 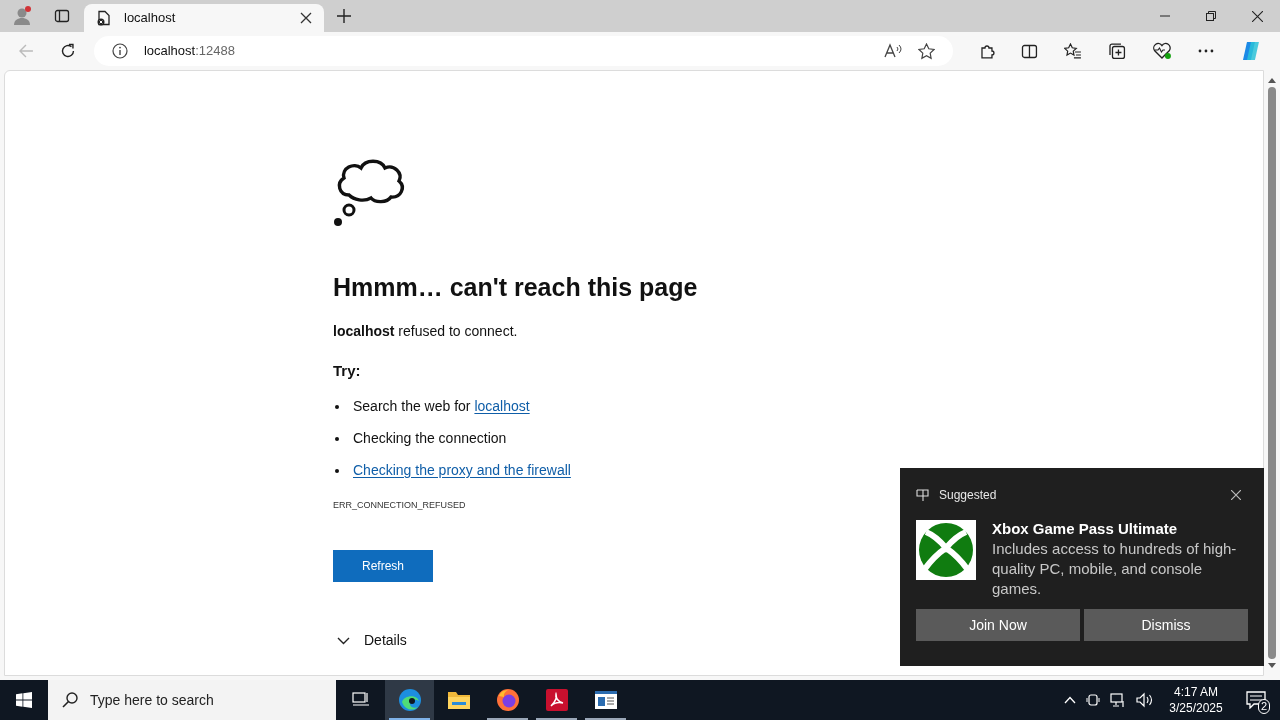 I want to click on browser-swirl-icon, so click(x=409, y=700).